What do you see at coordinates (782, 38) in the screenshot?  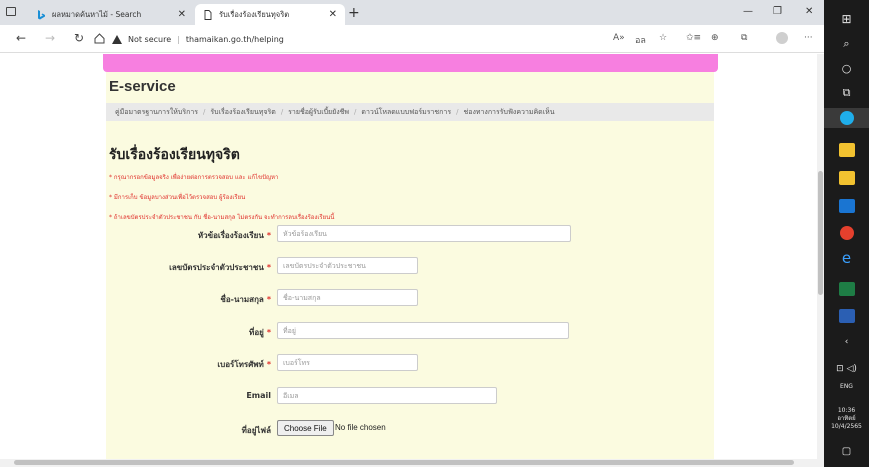 I see `profile-avatar` at bounding box center [782, 38].